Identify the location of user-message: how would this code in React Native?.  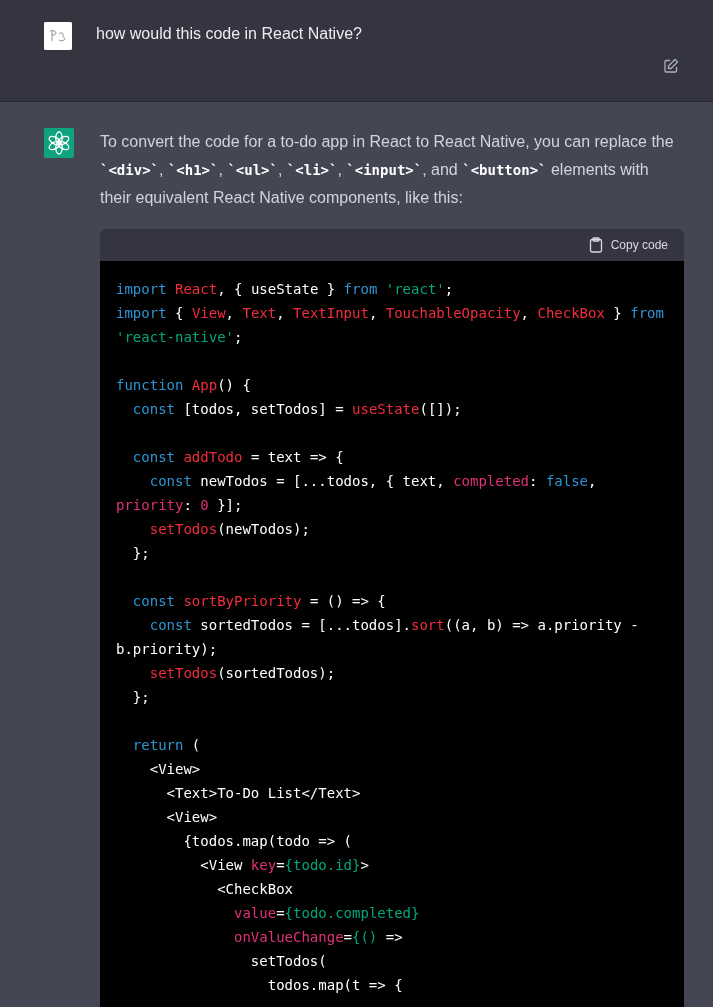
(229, 34).